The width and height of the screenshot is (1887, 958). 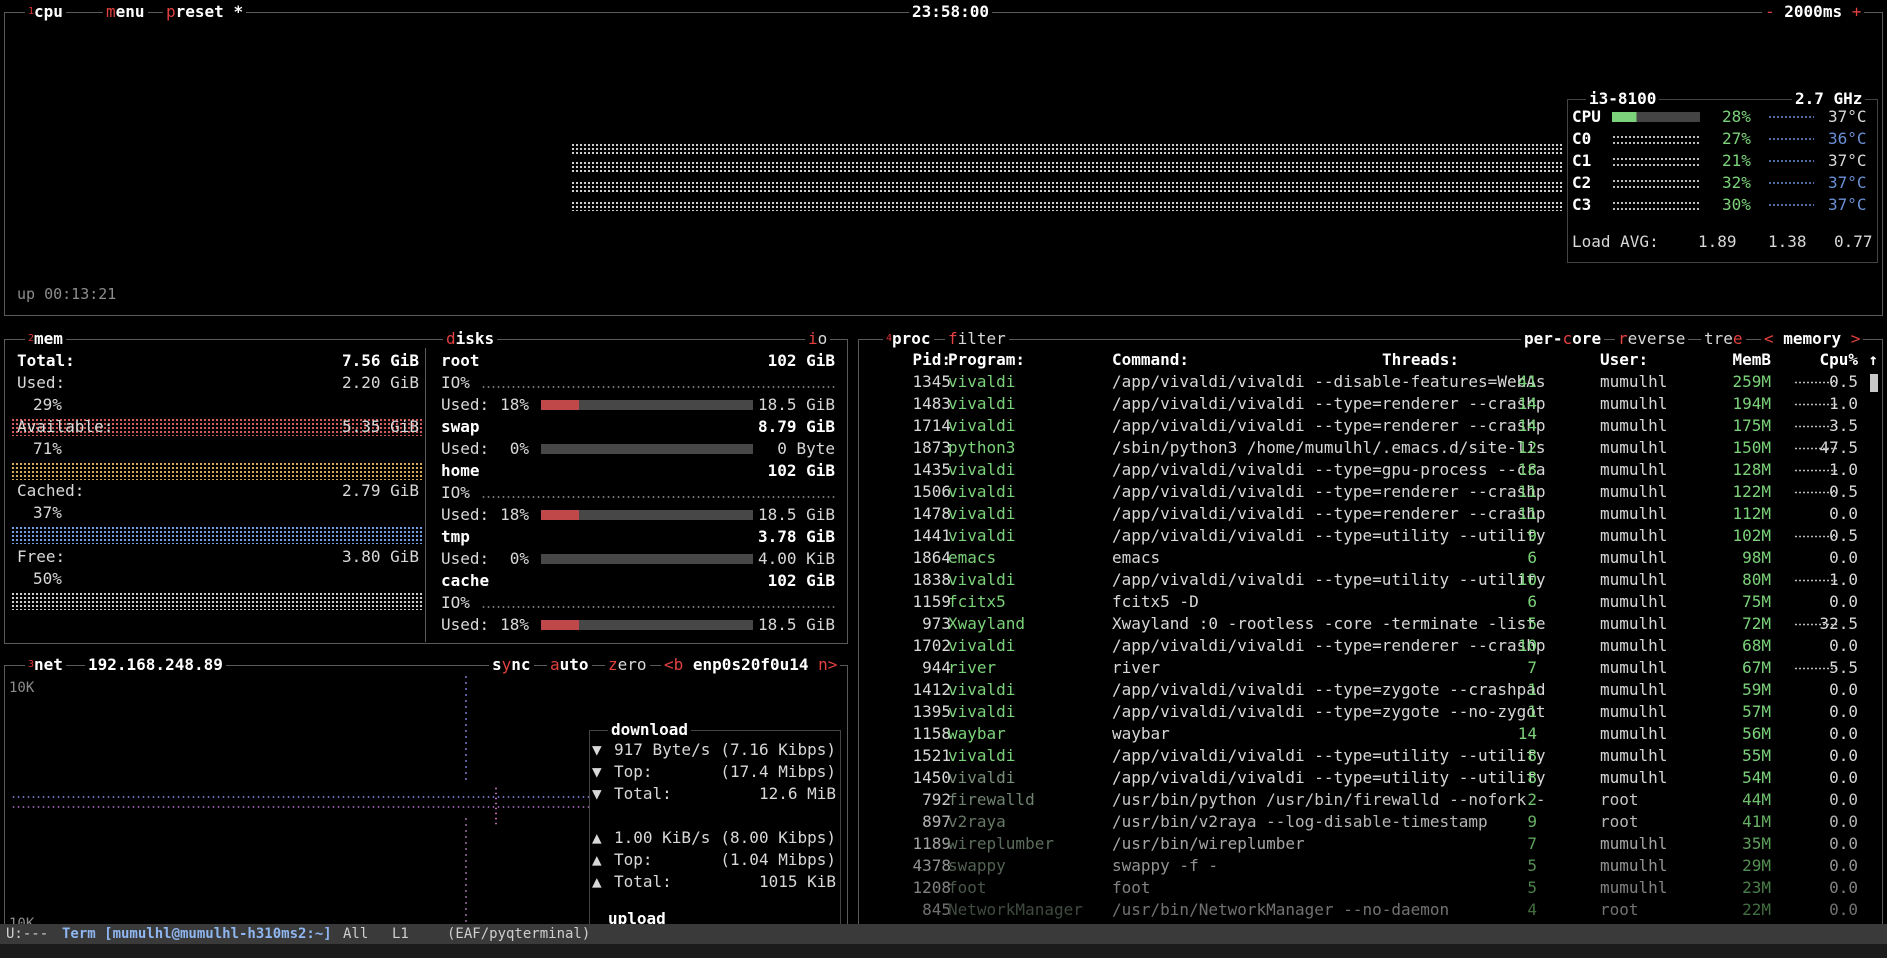 I want to click on table-row: 1158 waybar waybar 14 mumulhl 56M 0.0, so click(x=1370, y=734).